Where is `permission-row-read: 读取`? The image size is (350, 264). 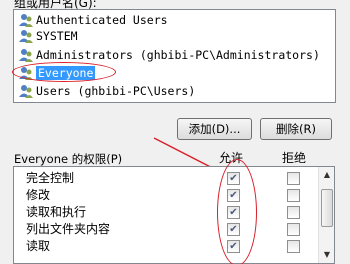 permission-row-read: 读取 is located at coordinates (38, 246).